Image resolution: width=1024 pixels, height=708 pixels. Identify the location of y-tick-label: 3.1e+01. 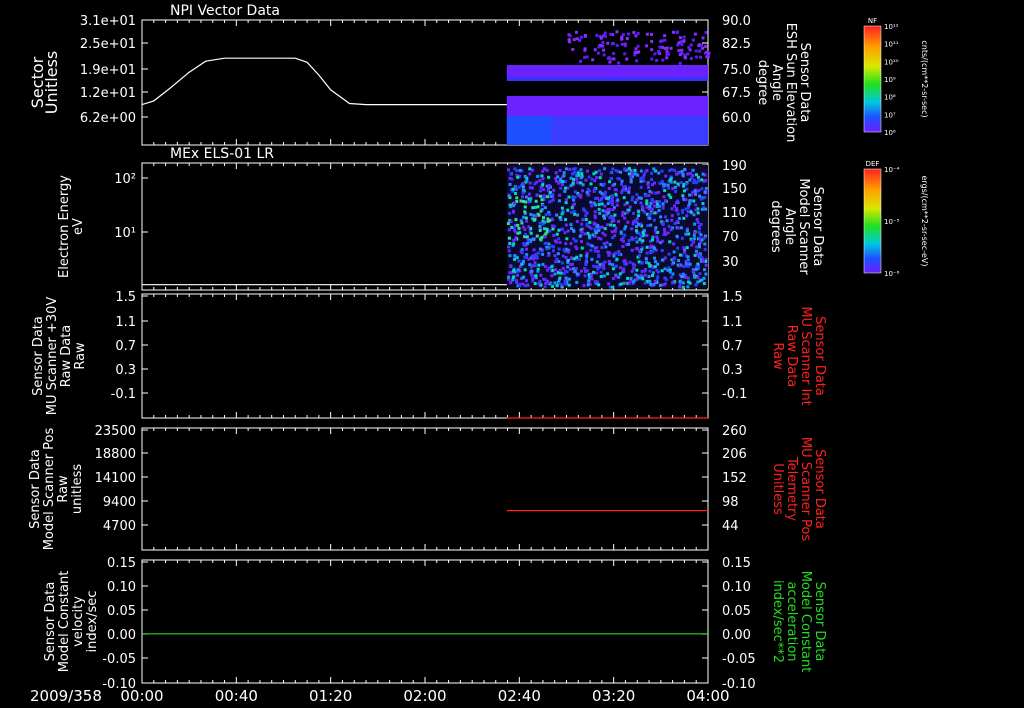
(108, 21).